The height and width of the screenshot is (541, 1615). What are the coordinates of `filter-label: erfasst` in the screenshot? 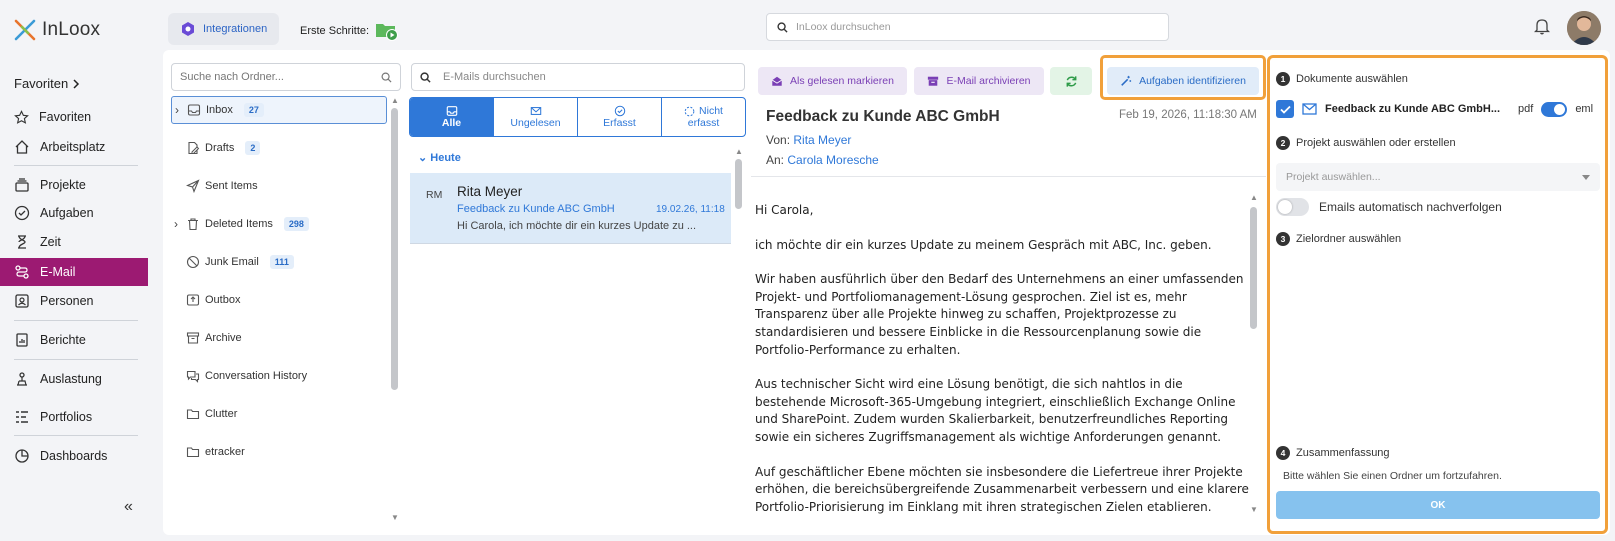 It's located at (703, 123).